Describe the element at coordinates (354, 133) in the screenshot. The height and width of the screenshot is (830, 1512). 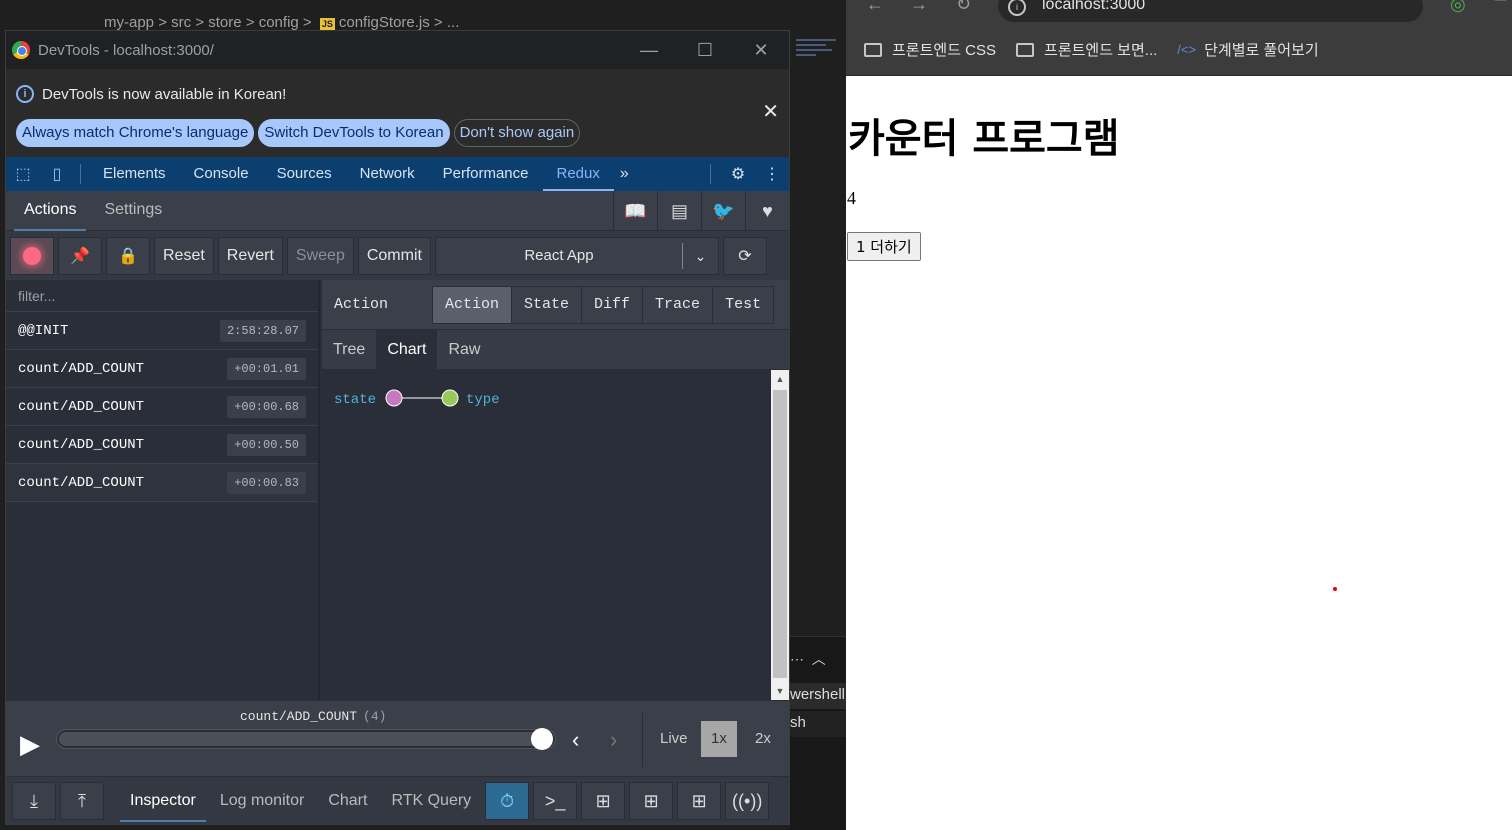
I see `switch-korean-button: Switch DevTools to Korean` at that location.